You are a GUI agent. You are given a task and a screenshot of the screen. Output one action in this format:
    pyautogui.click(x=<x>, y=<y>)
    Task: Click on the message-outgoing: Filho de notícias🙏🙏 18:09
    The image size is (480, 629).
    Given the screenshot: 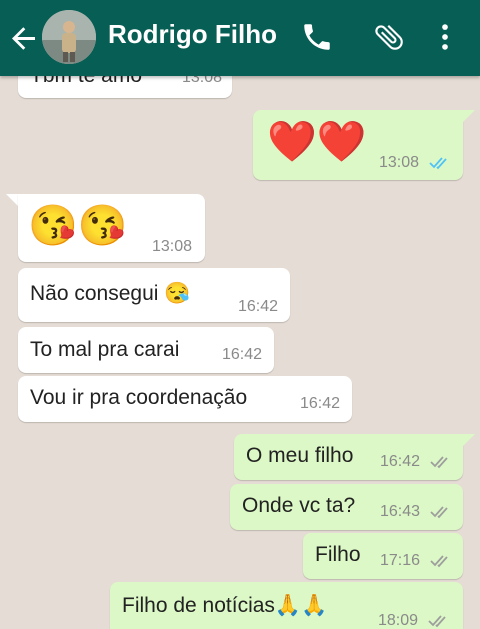 What is the action you would take?
    pyautogui.click(x=286, y=605)
    